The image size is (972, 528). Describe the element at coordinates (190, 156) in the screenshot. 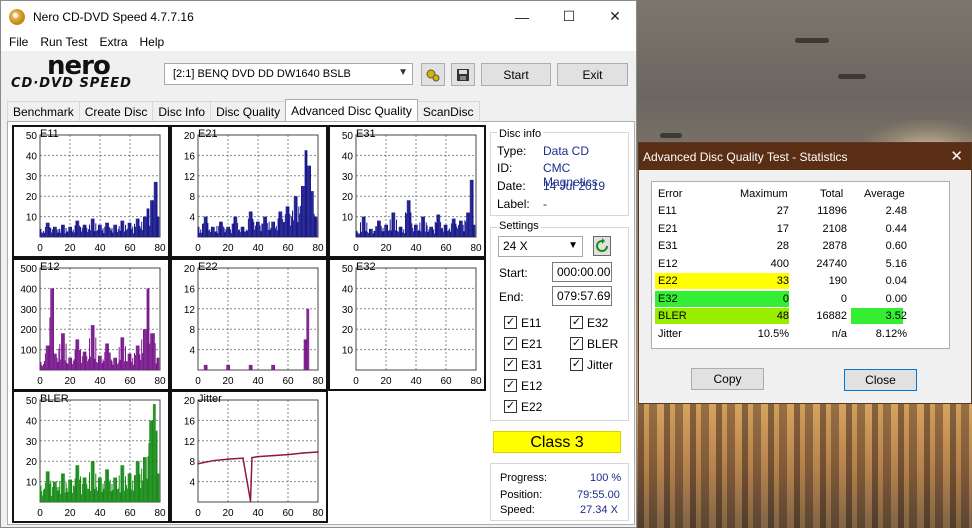

I see `y-tick-label: 16` at that location.